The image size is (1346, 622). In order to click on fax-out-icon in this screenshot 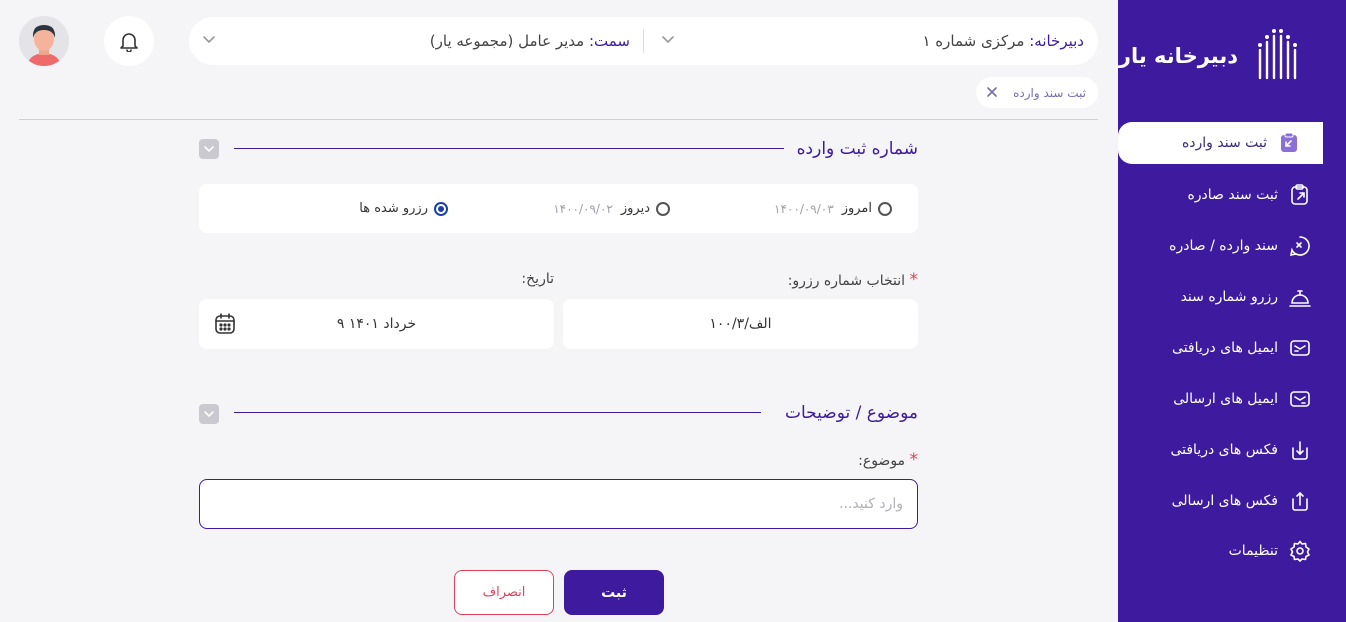, I will do `click(1300, 501)`.